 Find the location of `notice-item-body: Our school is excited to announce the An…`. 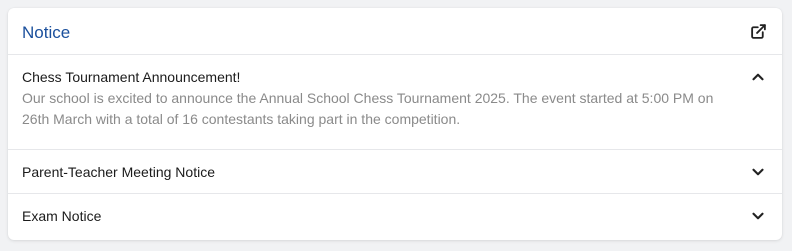

notice-item-body: Our school is excited to announce the An… is located at coordinates (368, 108).